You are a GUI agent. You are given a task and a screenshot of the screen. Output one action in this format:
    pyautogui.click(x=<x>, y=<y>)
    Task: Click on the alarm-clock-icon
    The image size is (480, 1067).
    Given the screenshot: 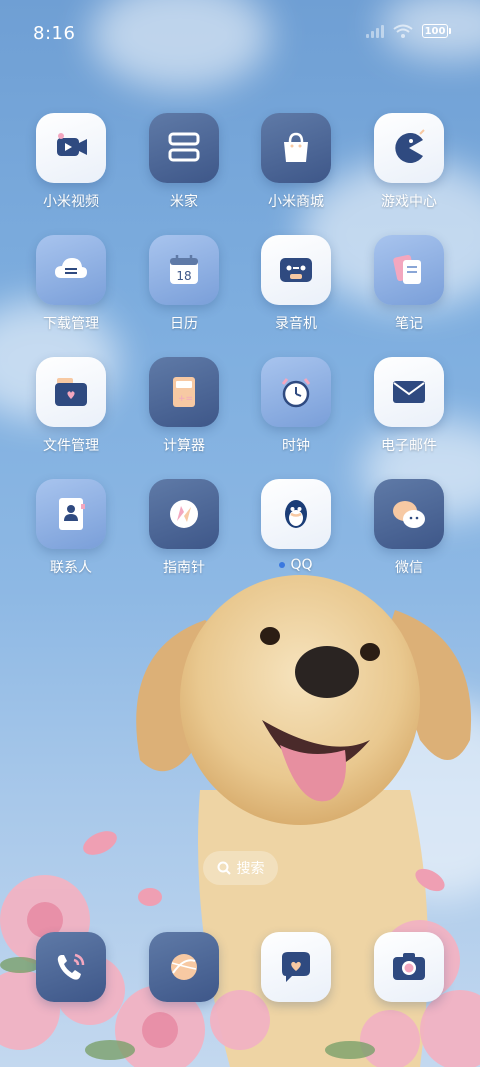 What is the action you would take?
    pyautogui.click(x=296, y=393)
    